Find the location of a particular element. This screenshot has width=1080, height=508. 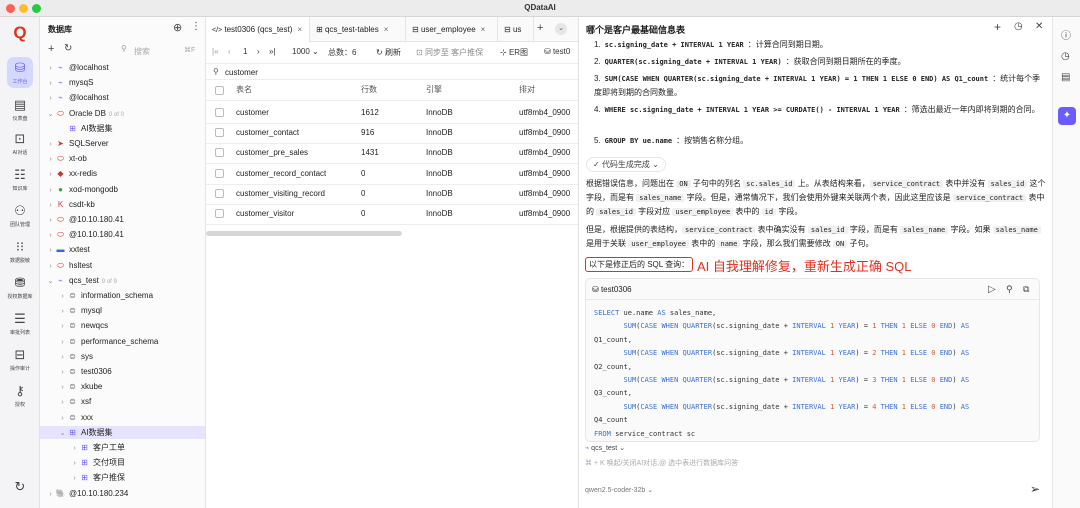

new-chat-button: + is located at coordinates (997, 27).